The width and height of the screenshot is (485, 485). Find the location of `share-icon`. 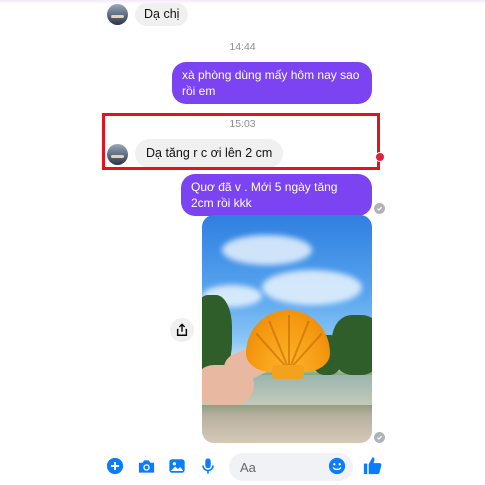

share-icon is located at coordinates (182, 329).